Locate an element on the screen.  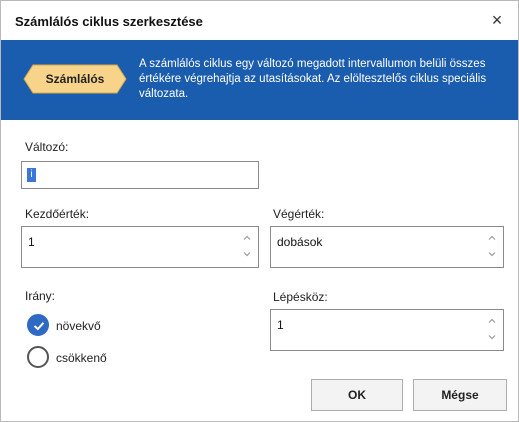
radio-decreasing-label: csökkenő is located at coordinates (81, 358).